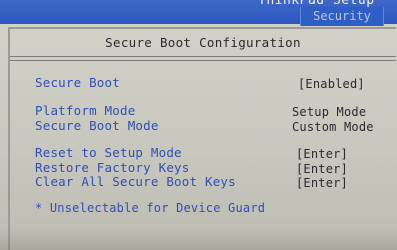 The width and height of the screenshot is (397, 250). I want to click on device-guard-footnote: * Unselectable for Device Guard, so click(150, 208).